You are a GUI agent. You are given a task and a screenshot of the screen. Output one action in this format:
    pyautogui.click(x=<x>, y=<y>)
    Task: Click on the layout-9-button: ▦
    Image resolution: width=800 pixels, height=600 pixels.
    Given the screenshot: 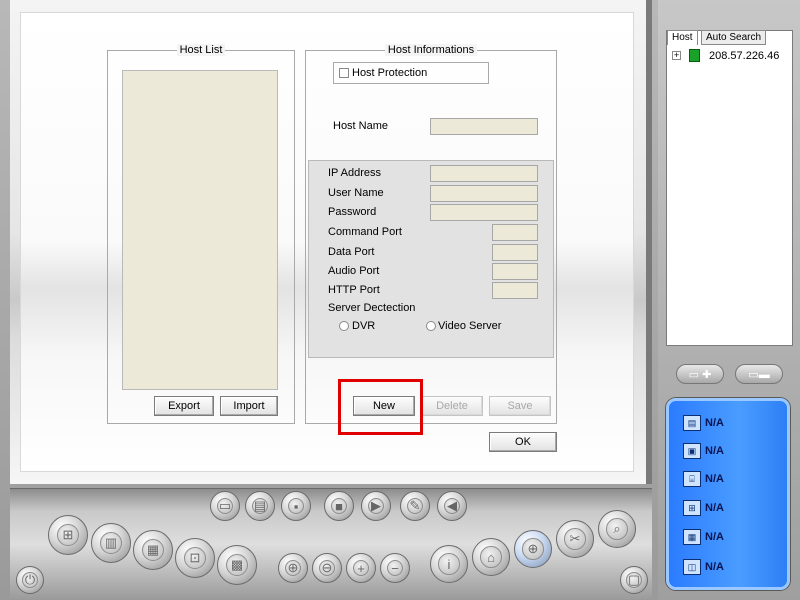 What is the action you would take?
    pyautogui.click(x=153, y=550)
    